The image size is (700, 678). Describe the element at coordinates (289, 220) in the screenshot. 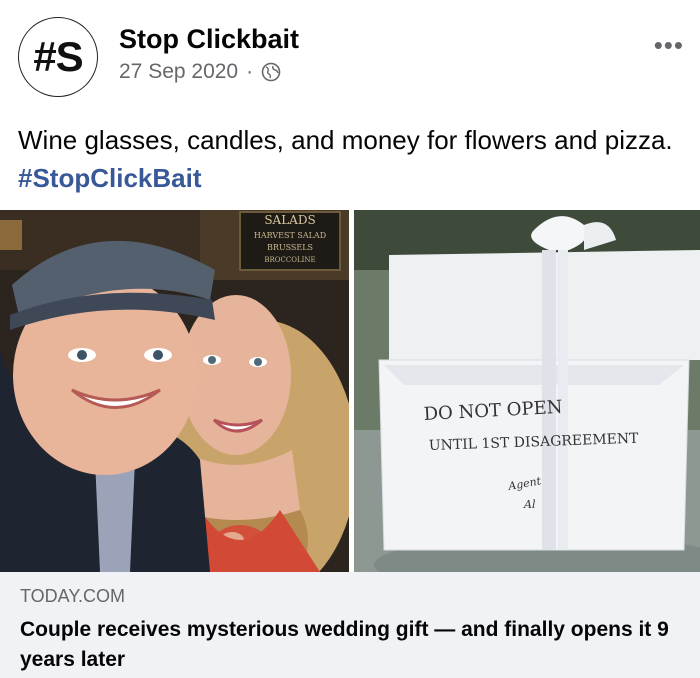

I see `sign-line: SALADS` at that location.